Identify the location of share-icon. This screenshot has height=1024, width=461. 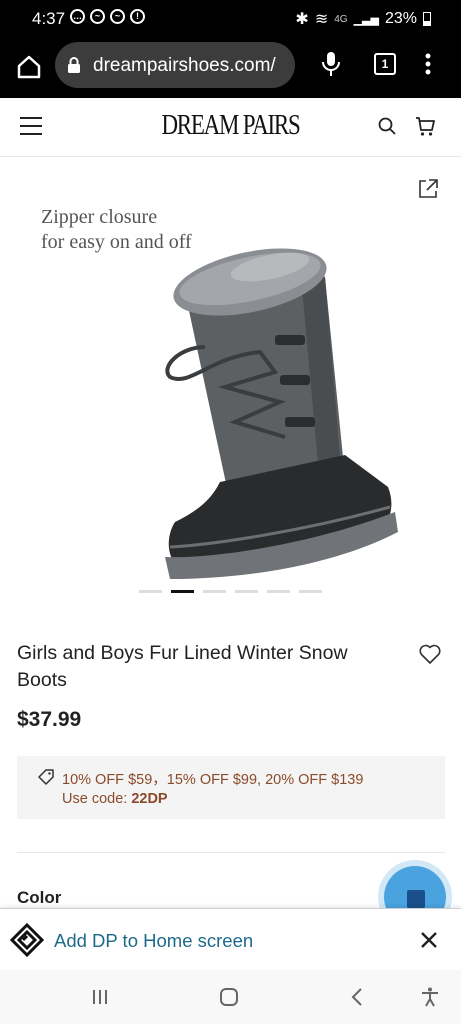
(428, 189).